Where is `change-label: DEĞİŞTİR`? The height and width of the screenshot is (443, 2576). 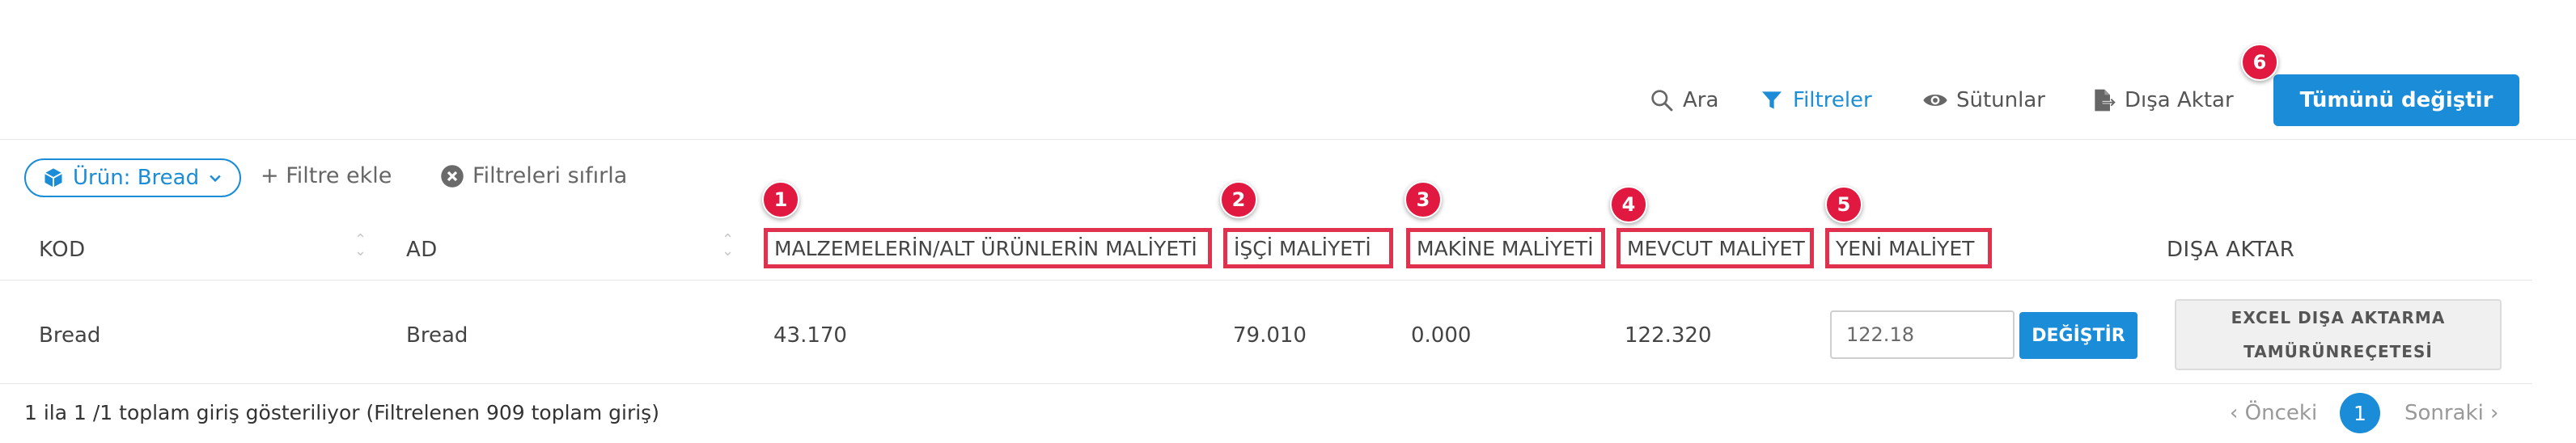 change-label: DEĞİŞTİR is located at coordinates (2078, 335).